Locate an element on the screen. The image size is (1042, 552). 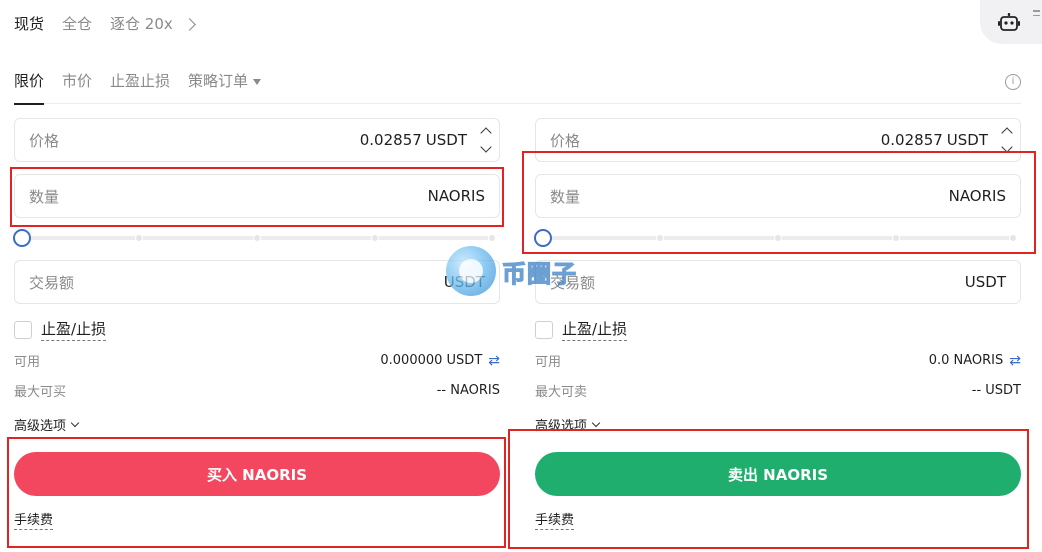
sell-max-label: 最大可卖 is located at coordinates (561, 392).